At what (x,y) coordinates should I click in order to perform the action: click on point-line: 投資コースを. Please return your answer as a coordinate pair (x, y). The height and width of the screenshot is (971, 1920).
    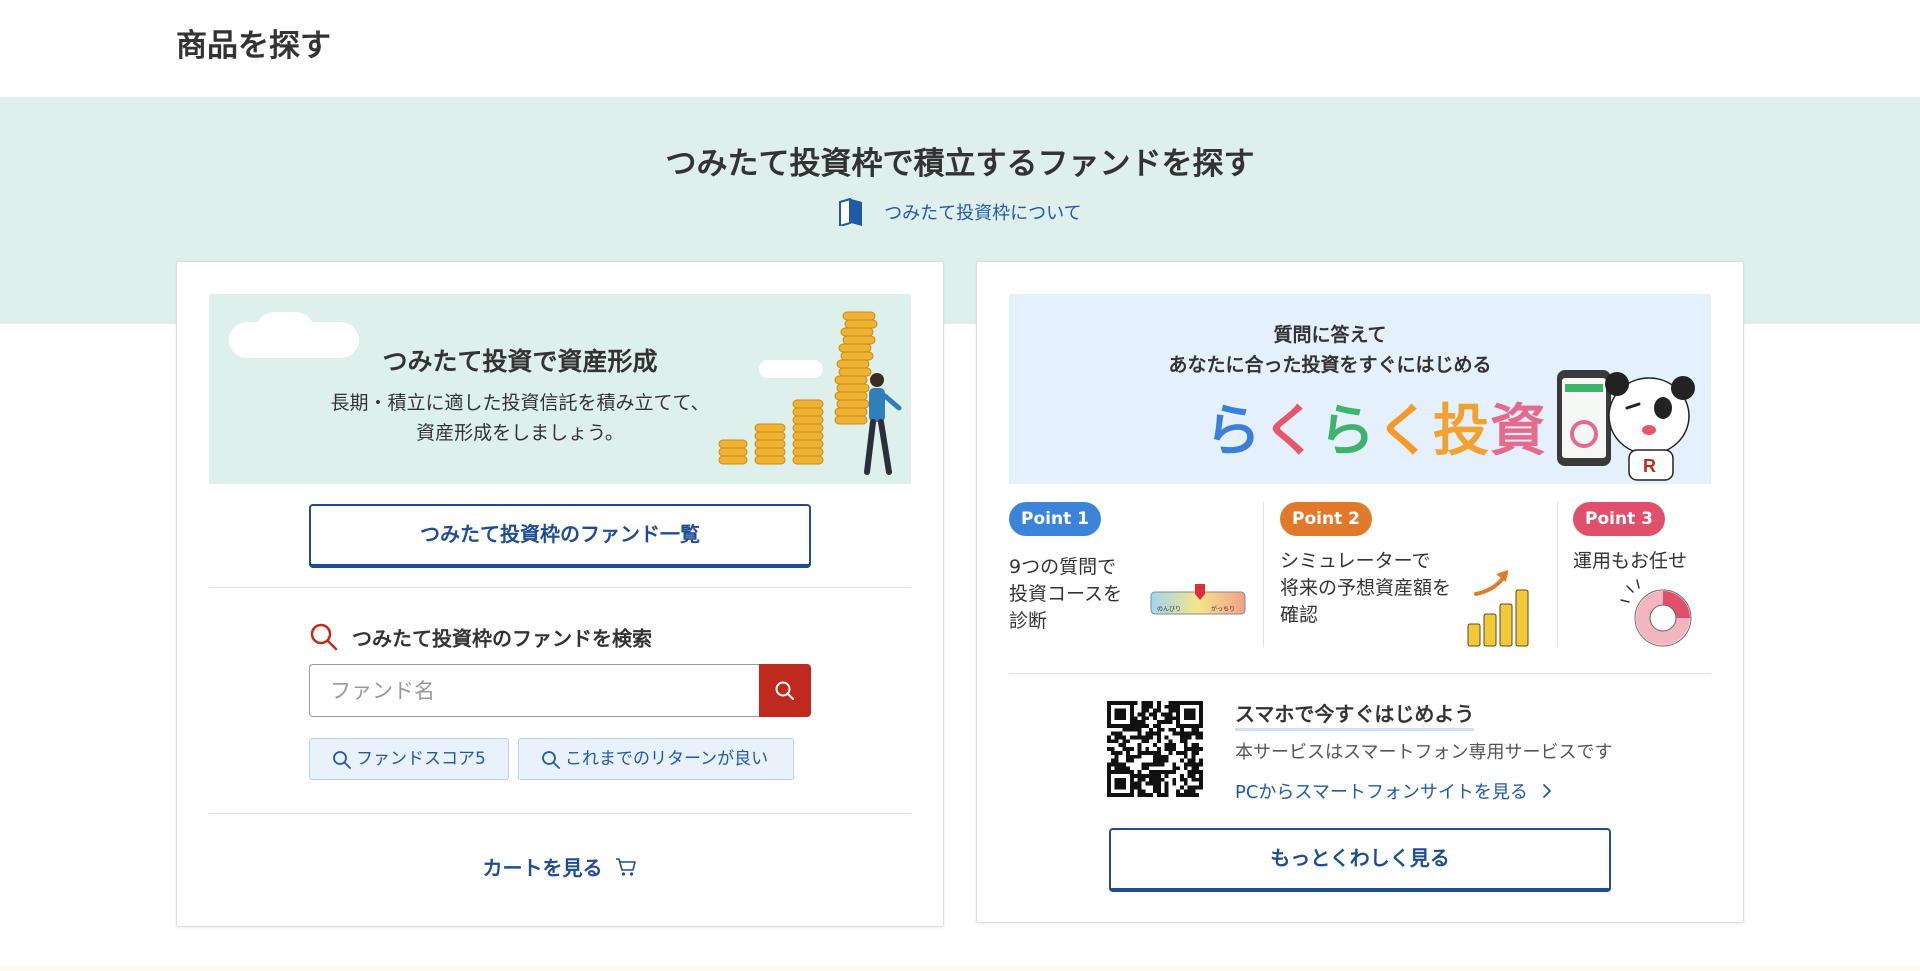
    Looking at the image, I should click on (1066, 594).